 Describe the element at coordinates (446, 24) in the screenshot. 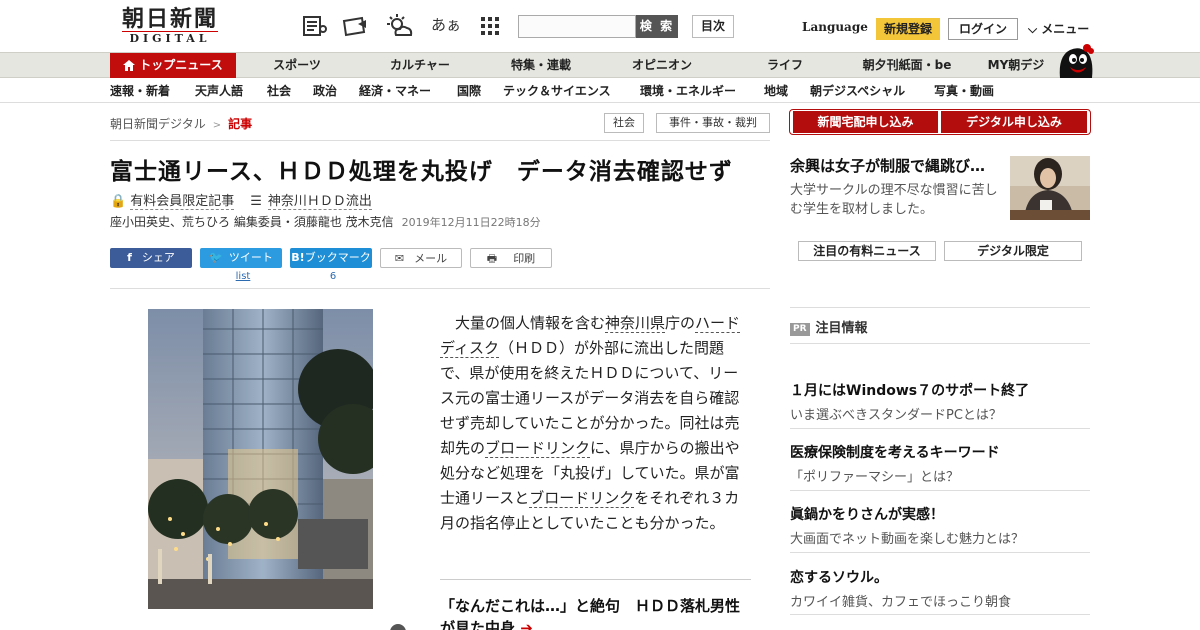

I see `font-size-toggle: あぁ` at that location.